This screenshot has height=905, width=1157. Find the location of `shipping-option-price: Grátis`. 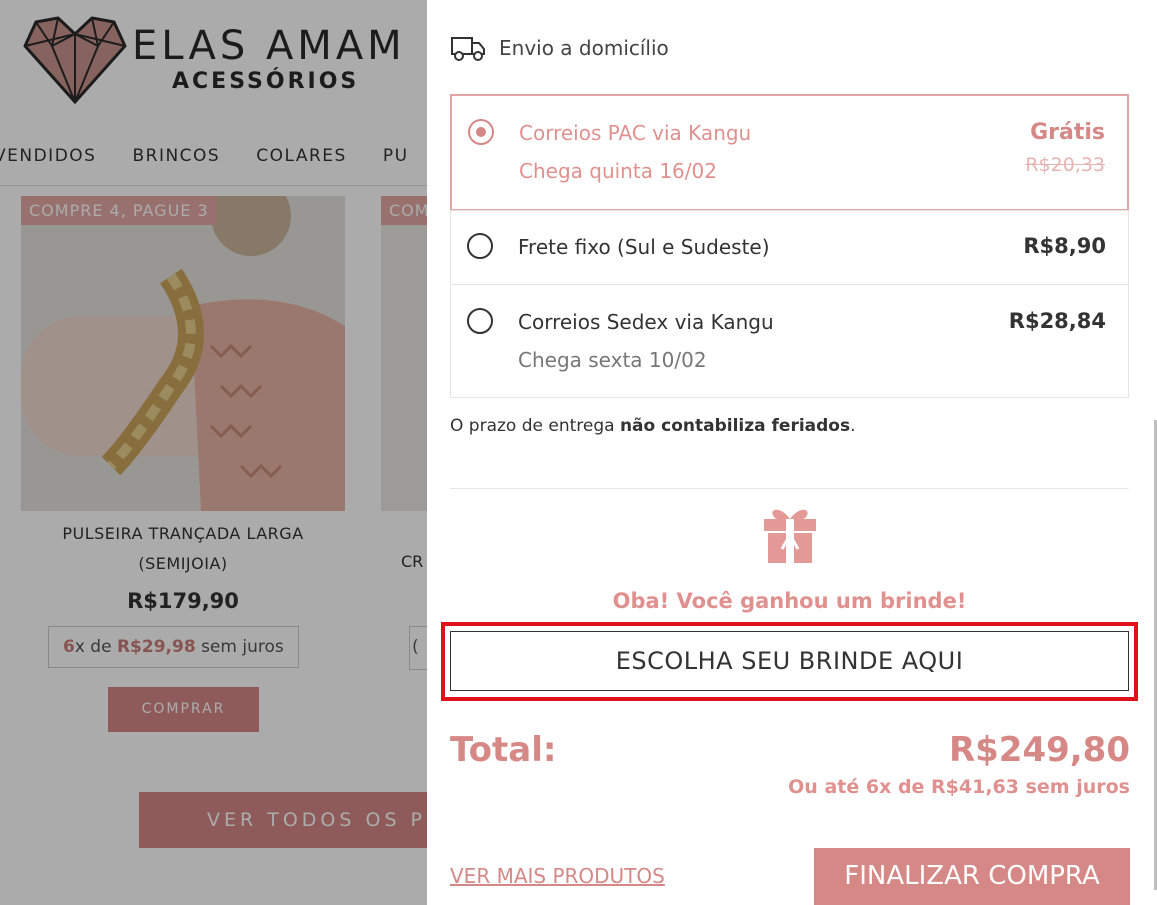

shipping-option-price: Grátis is located at coordinates (1067, 132).